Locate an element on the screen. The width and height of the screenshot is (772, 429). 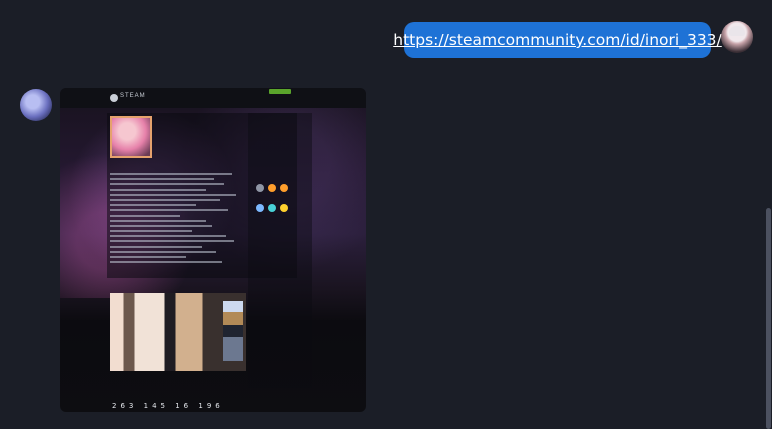
badge-row-top is located at coordinates (272, 188).